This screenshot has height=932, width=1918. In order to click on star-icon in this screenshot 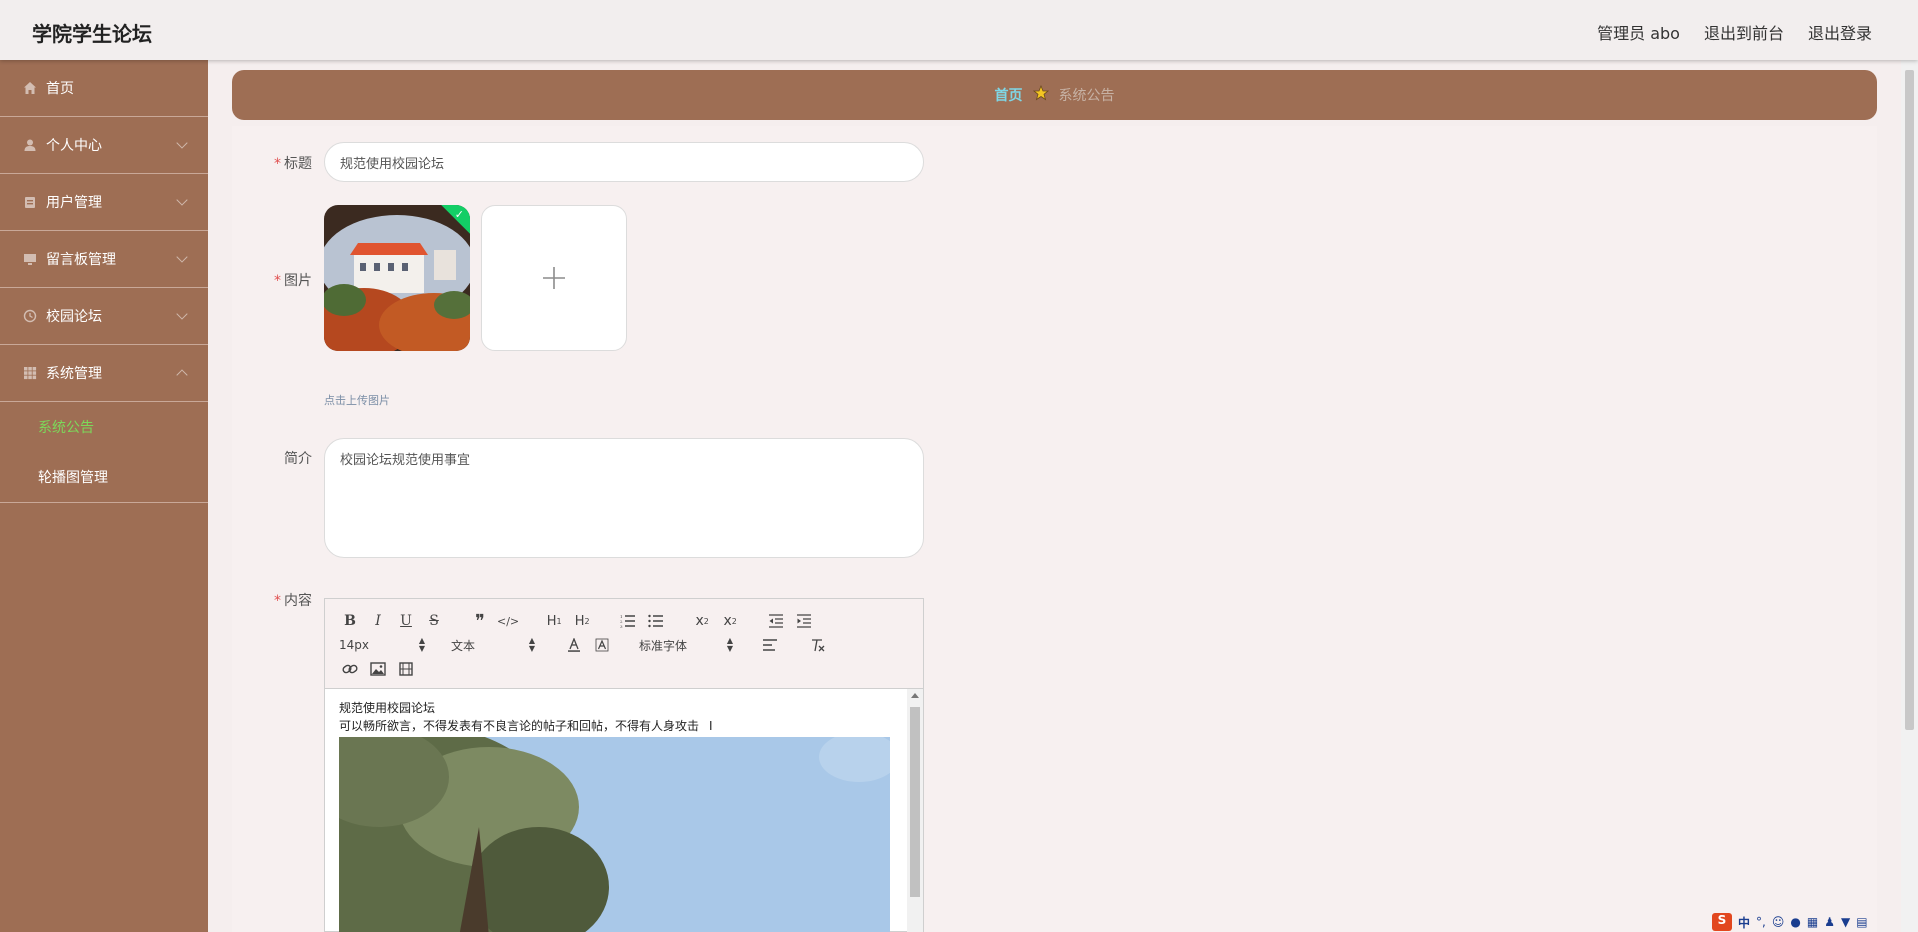, I will do `click(1040, 94)`.